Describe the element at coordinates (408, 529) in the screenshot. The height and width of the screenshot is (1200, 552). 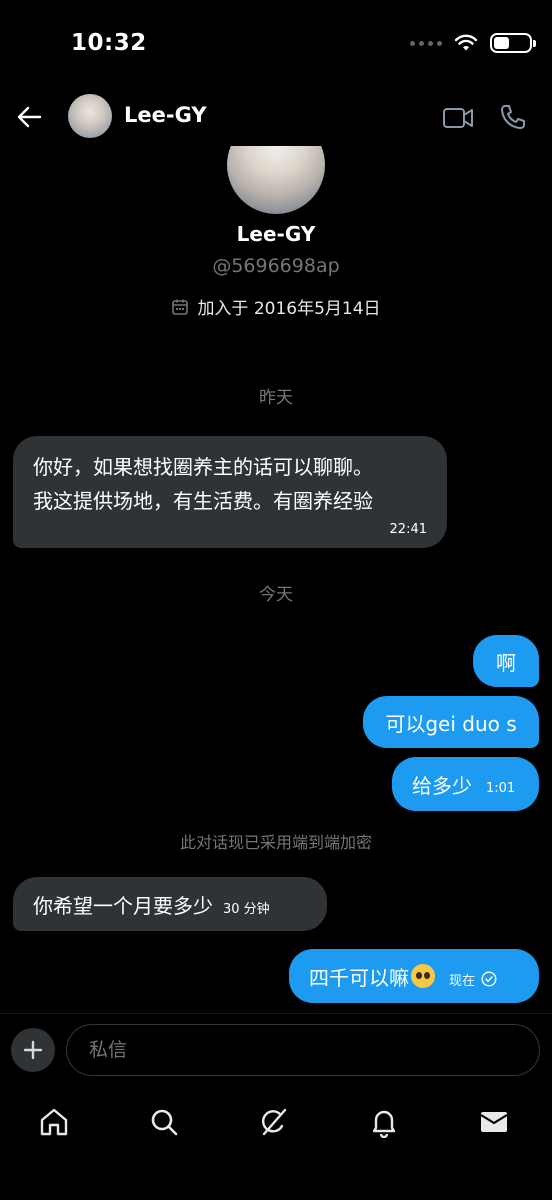
I see `message-time: 22:41` at that location.